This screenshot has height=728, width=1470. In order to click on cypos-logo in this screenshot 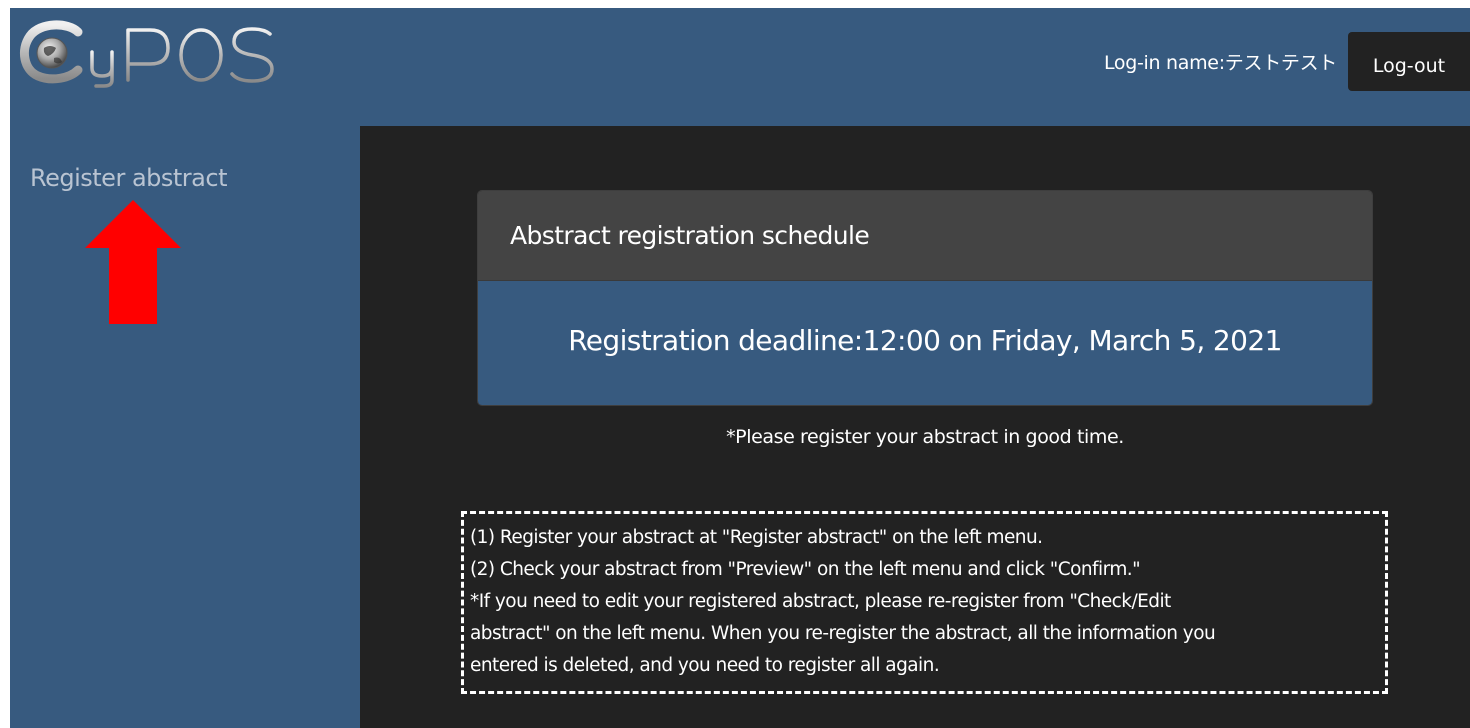, I will do `click(148, 53)`.